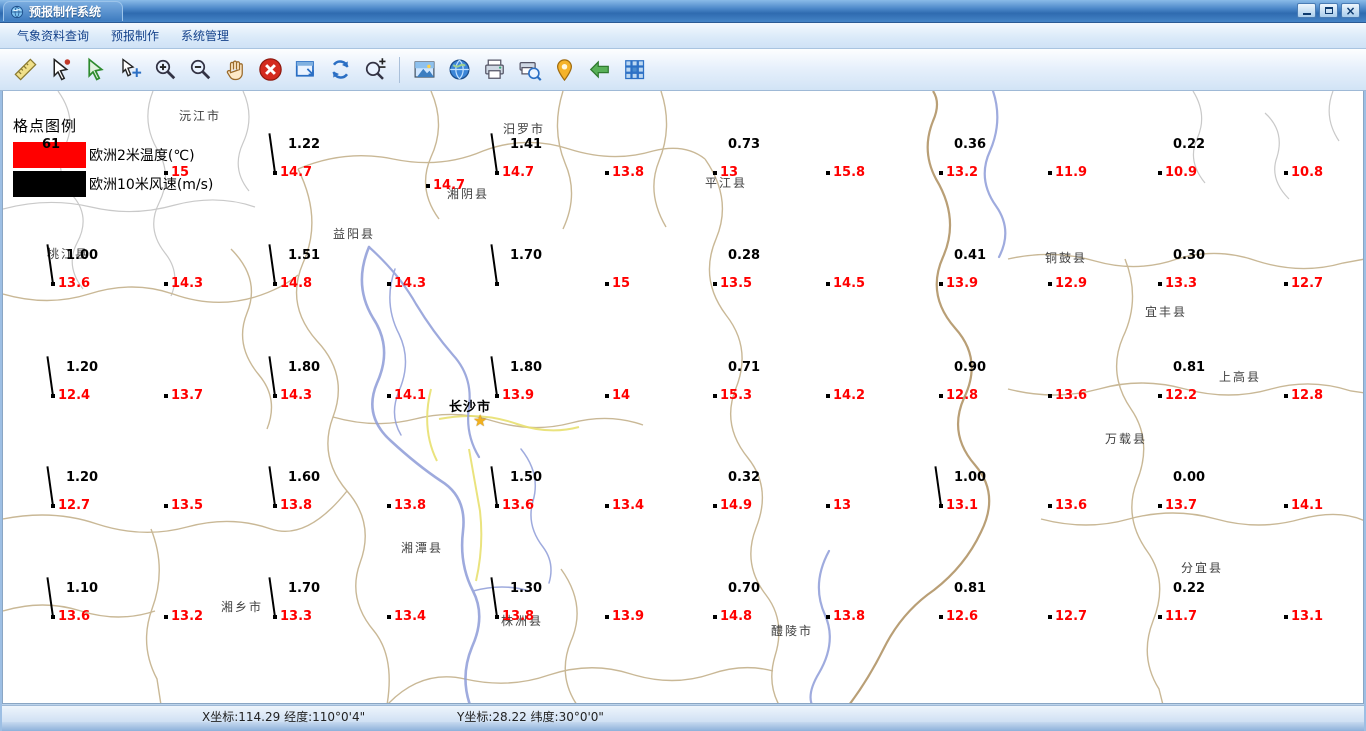 The width and height of the screenshot is (1366, 731). What do you see at coordinates (1066, 258) in the screenshot?
I see `county-label: 铜鼓县` at bounding box center [1066, 258].